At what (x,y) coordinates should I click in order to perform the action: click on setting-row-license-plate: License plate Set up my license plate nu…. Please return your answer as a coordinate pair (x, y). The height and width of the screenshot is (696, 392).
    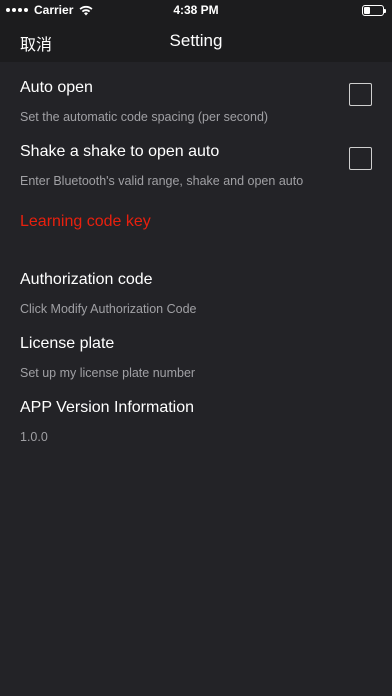
    Looking at the image, I should click on (196, 357).